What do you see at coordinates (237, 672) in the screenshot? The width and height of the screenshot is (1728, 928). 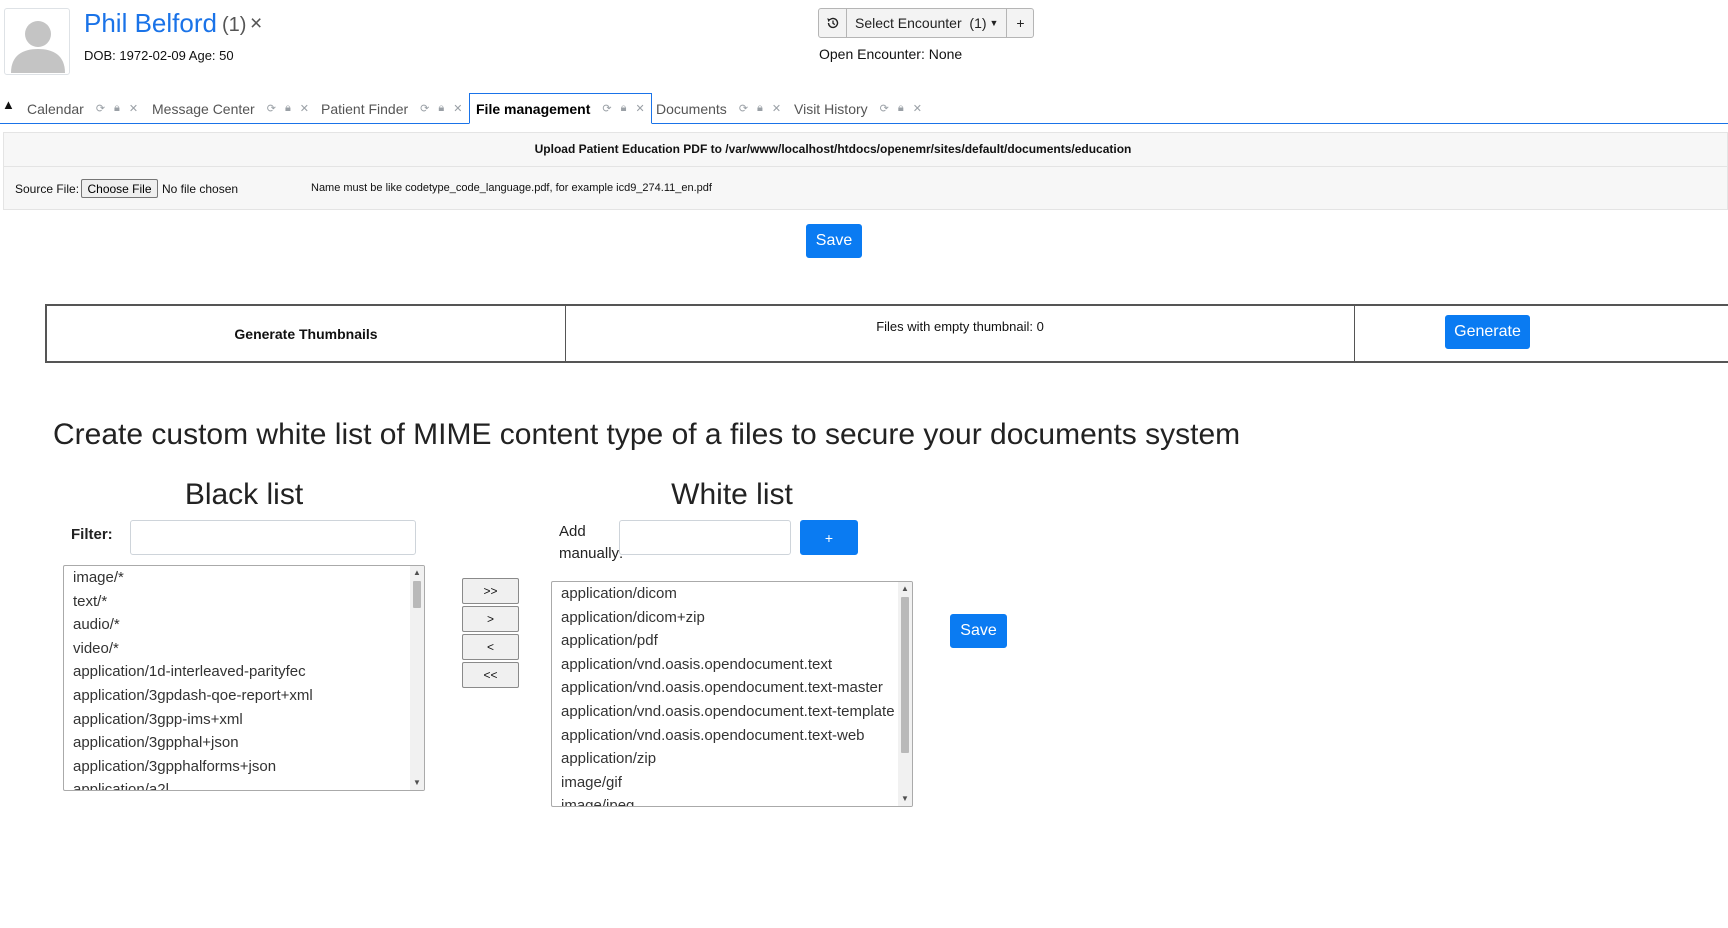 I see `list-item: application/1d-interleaved-parityfec` at bounding box center [237, 672].